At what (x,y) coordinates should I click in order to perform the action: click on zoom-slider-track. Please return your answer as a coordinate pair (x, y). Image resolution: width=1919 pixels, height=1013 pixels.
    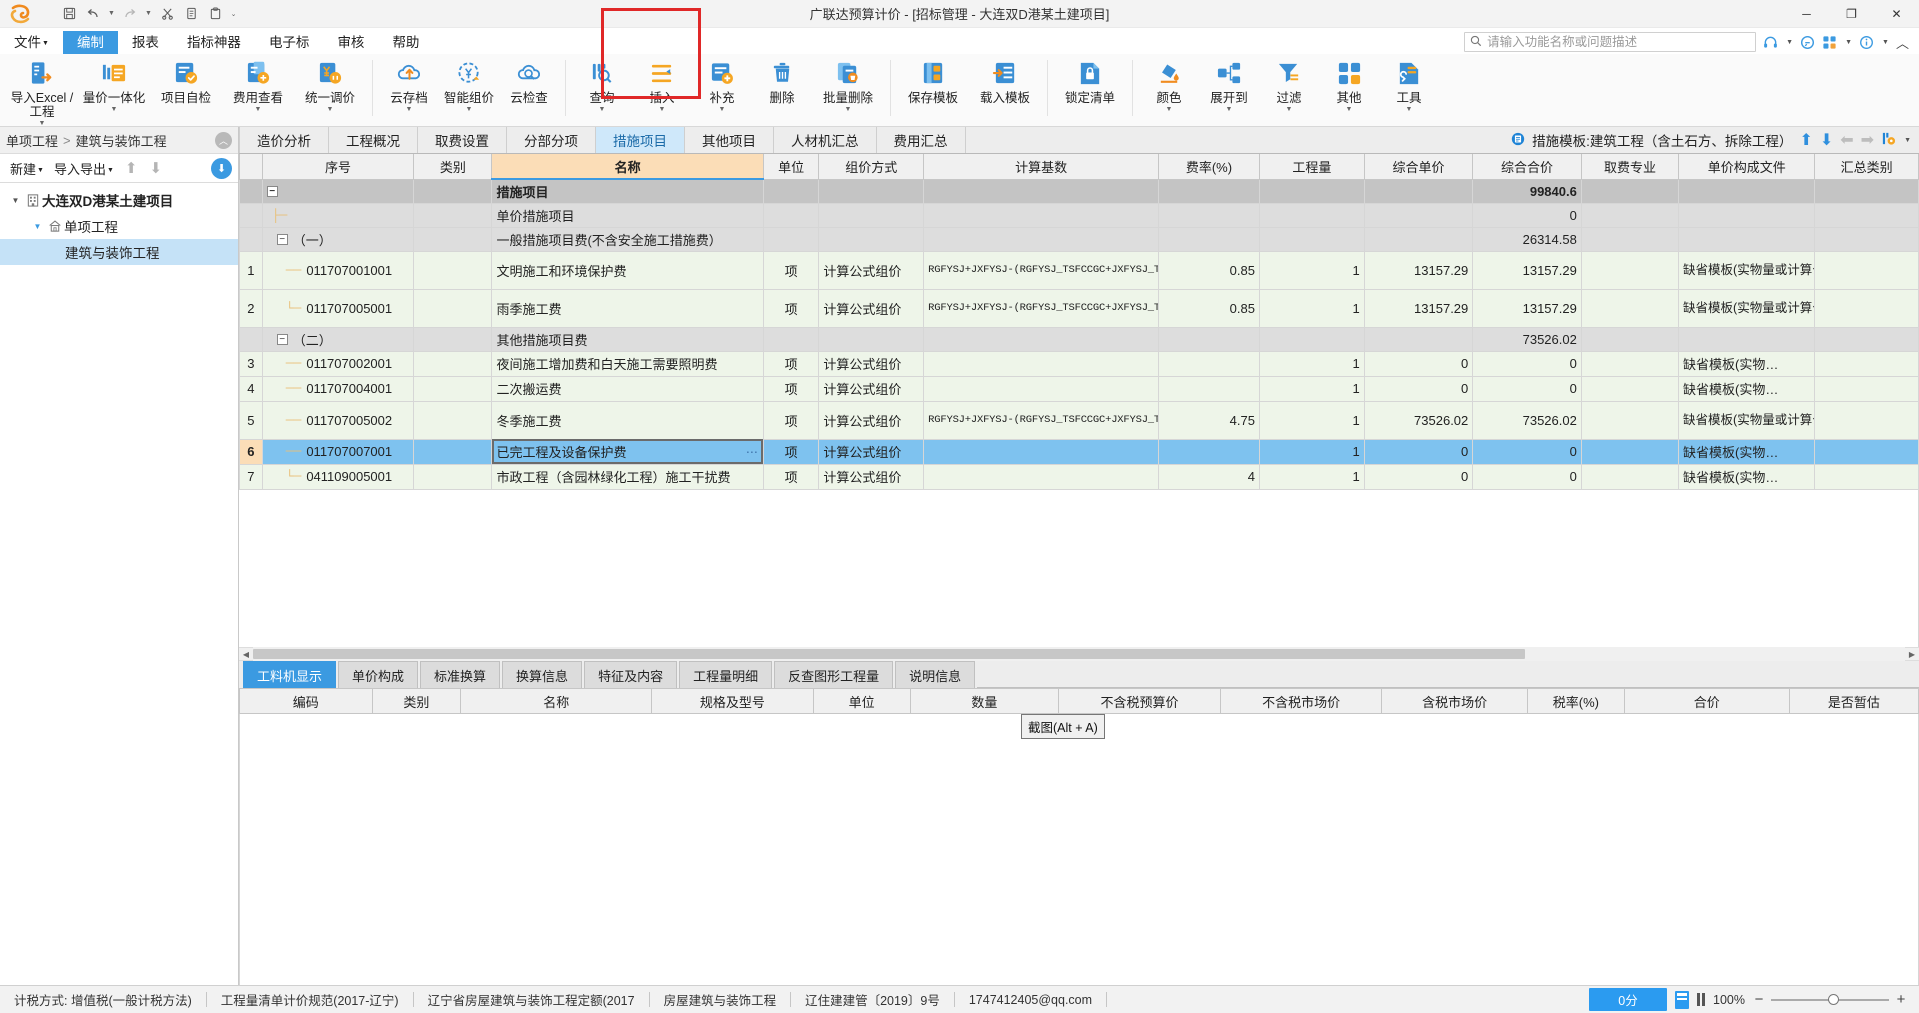
    Looking at the image, I should click on (1830, 999).